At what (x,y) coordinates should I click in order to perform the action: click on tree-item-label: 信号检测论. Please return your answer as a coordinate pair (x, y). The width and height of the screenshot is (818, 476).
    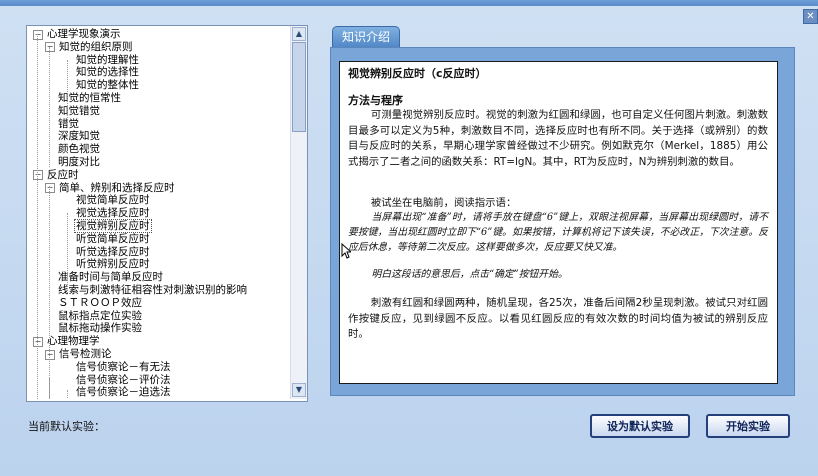
    Looking at the image, I should click on (85, 354).